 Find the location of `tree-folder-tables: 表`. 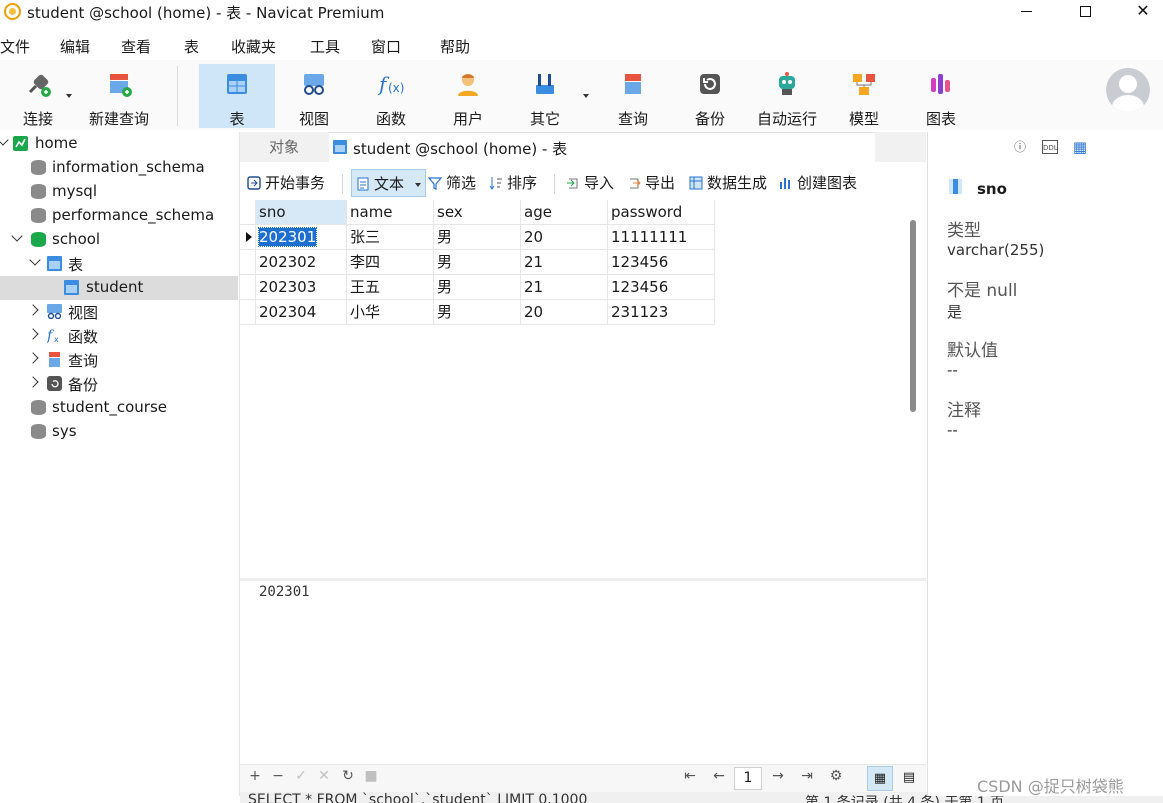

tree-folder-tables: 表 is located at coordinates (119, 264).